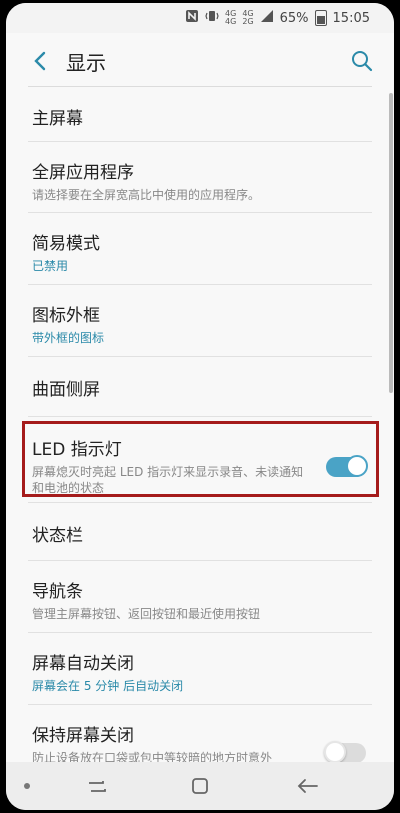 This screenshot has height=813, width=400. What do you see at coordinates (200, 597) in the screenshot?
I see `setting-navigation-bar: 导航条 管理主屏幕按钮、返回按钮和最近使用按钮` at bounding box center [200, 597].